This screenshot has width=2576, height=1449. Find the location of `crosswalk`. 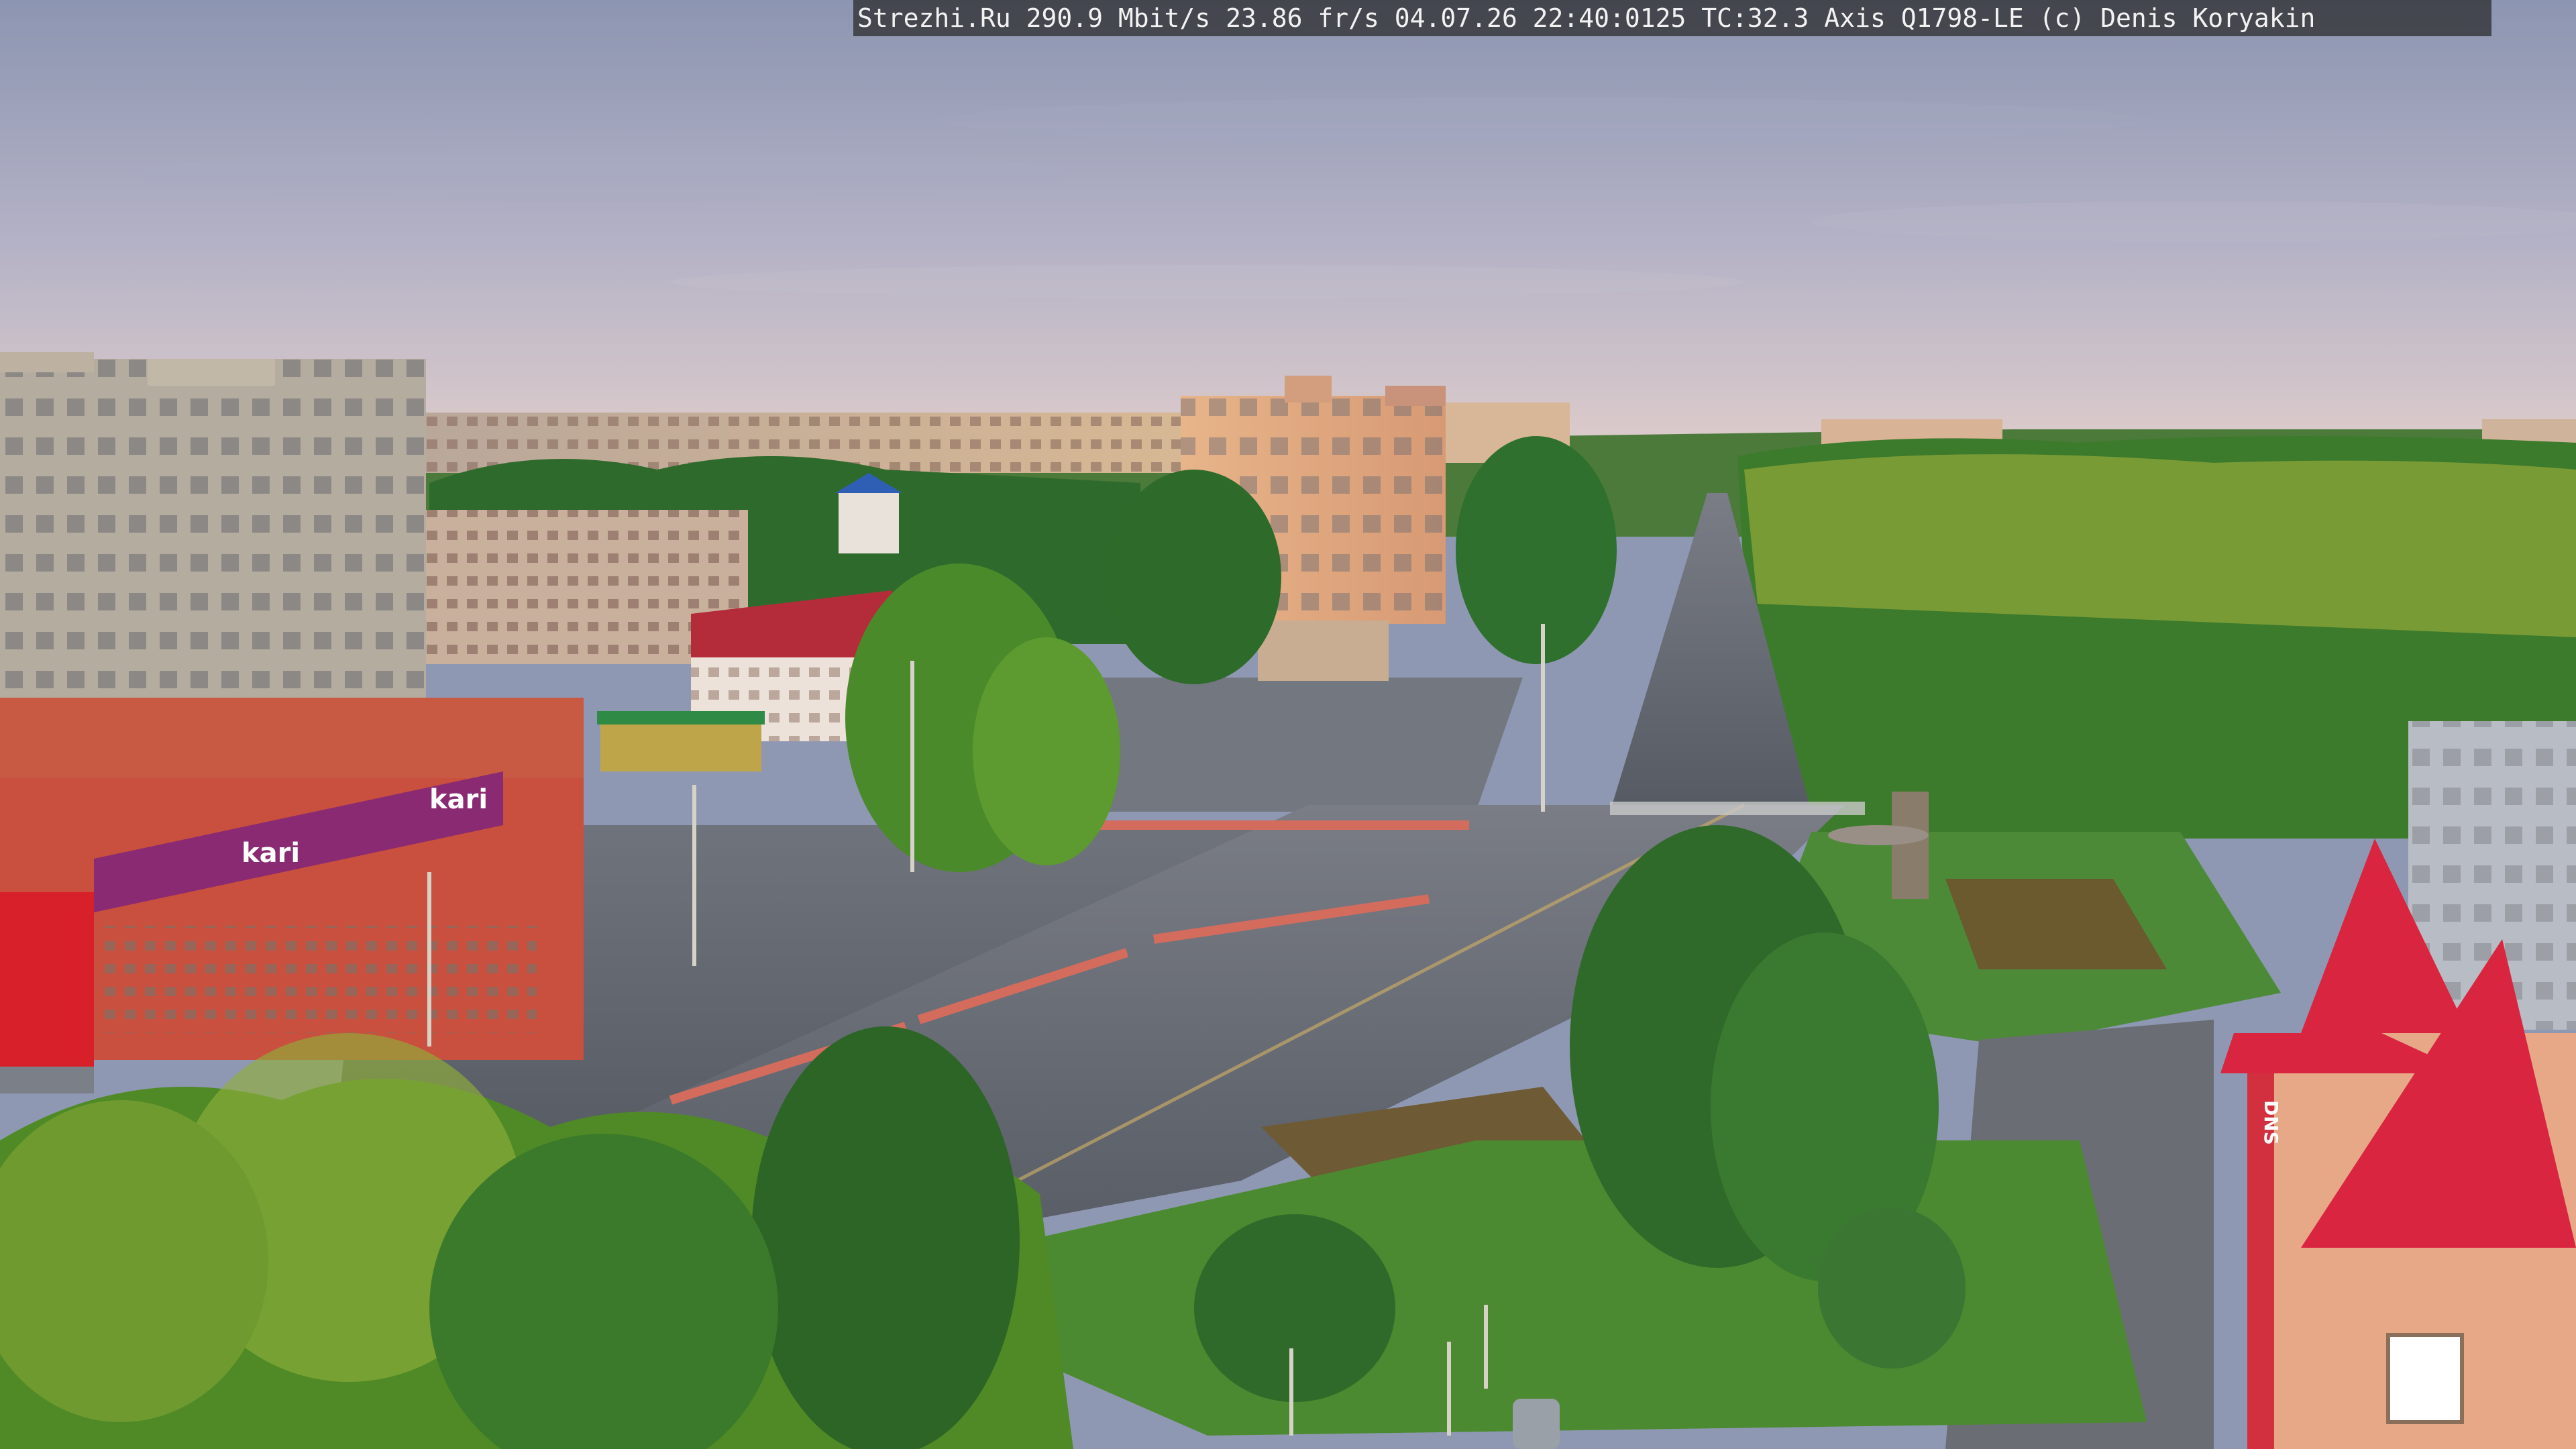

crosswalk is located at coordinates (1737, 808).